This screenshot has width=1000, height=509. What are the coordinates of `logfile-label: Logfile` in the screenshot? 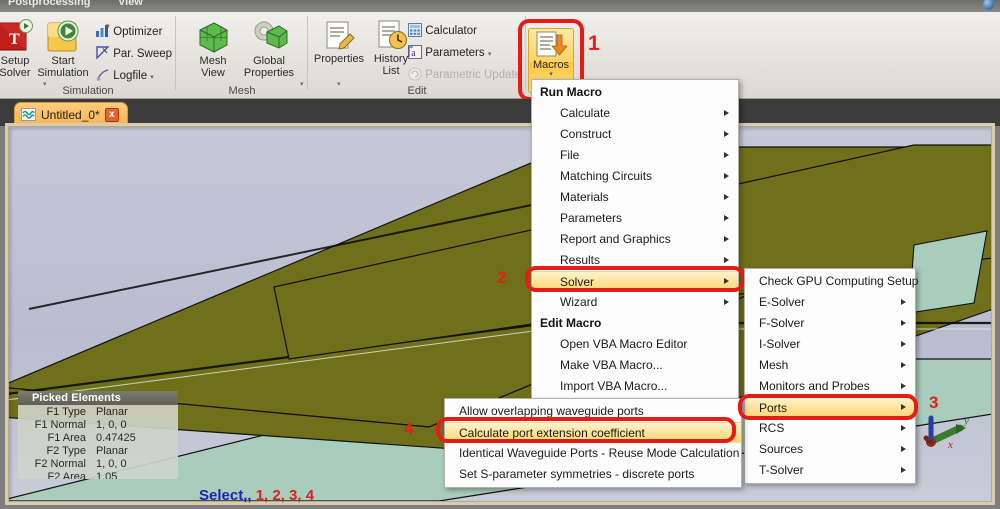 It's located at (130, 76).